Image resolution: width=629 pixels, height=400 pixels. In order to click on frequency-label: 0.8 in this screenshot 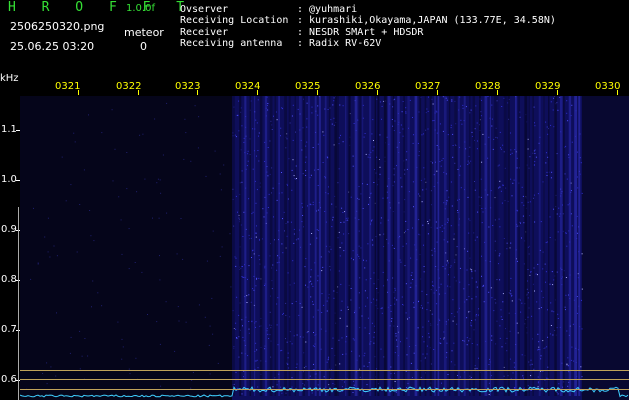, I will do `click(9, 279)`.